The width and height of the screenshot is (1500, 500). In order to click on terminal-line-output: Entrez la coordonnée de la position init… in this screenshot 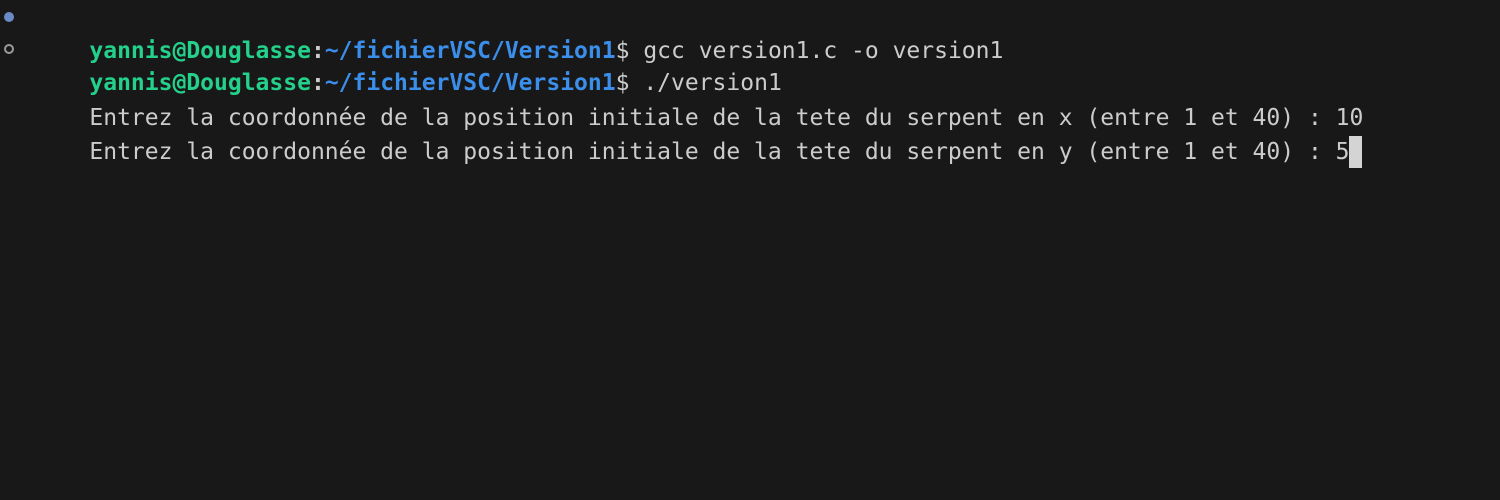, I will do `click(698, 99)`.